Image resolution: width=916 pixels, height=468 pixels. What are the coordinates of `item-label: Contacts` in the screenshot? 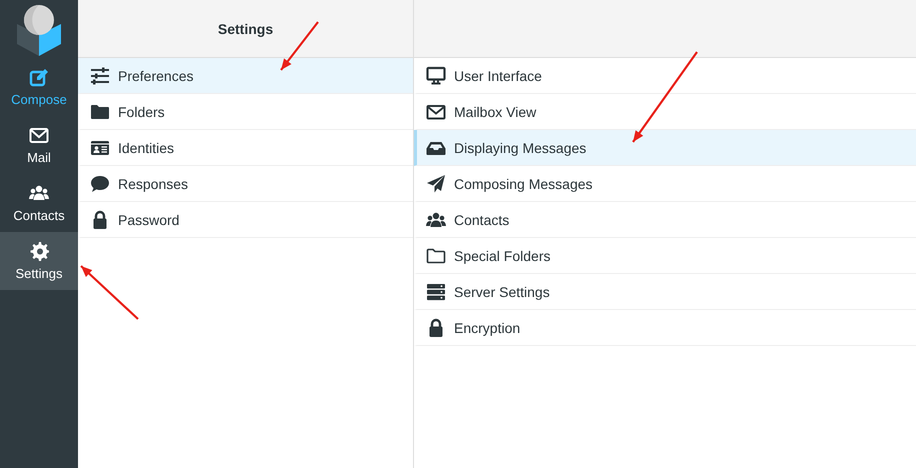 It's located at (482, 220).